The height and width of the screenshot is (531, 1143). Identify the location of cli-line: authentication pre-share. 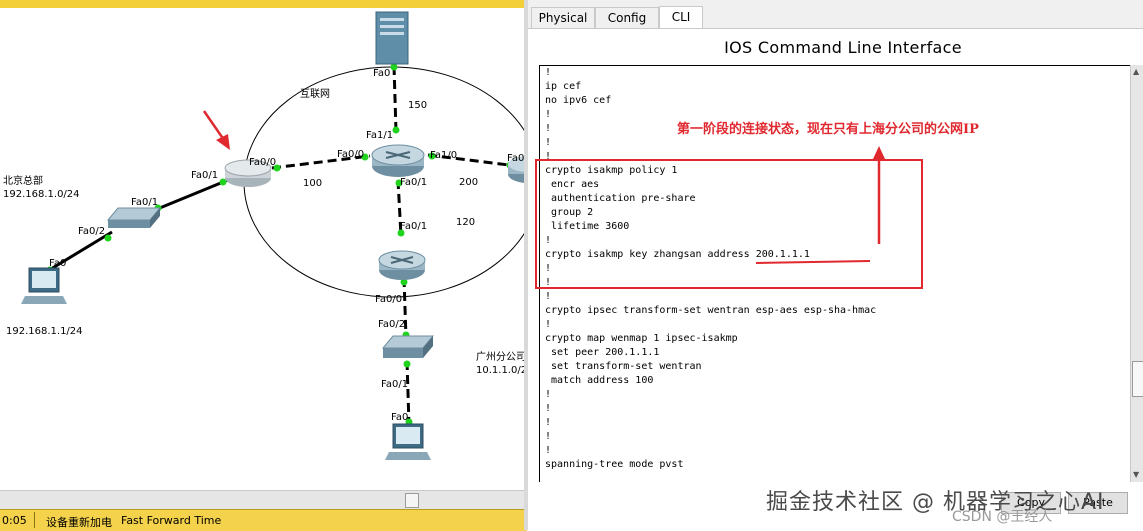
(623, 198).